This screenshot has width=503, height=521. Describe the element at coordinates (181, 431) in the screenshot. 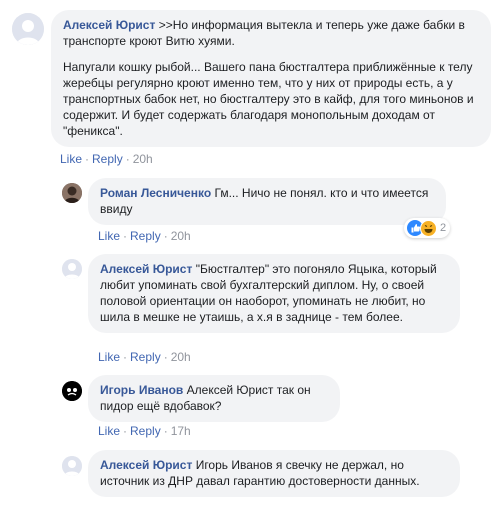

I see `timestamp: 17h` at that location.